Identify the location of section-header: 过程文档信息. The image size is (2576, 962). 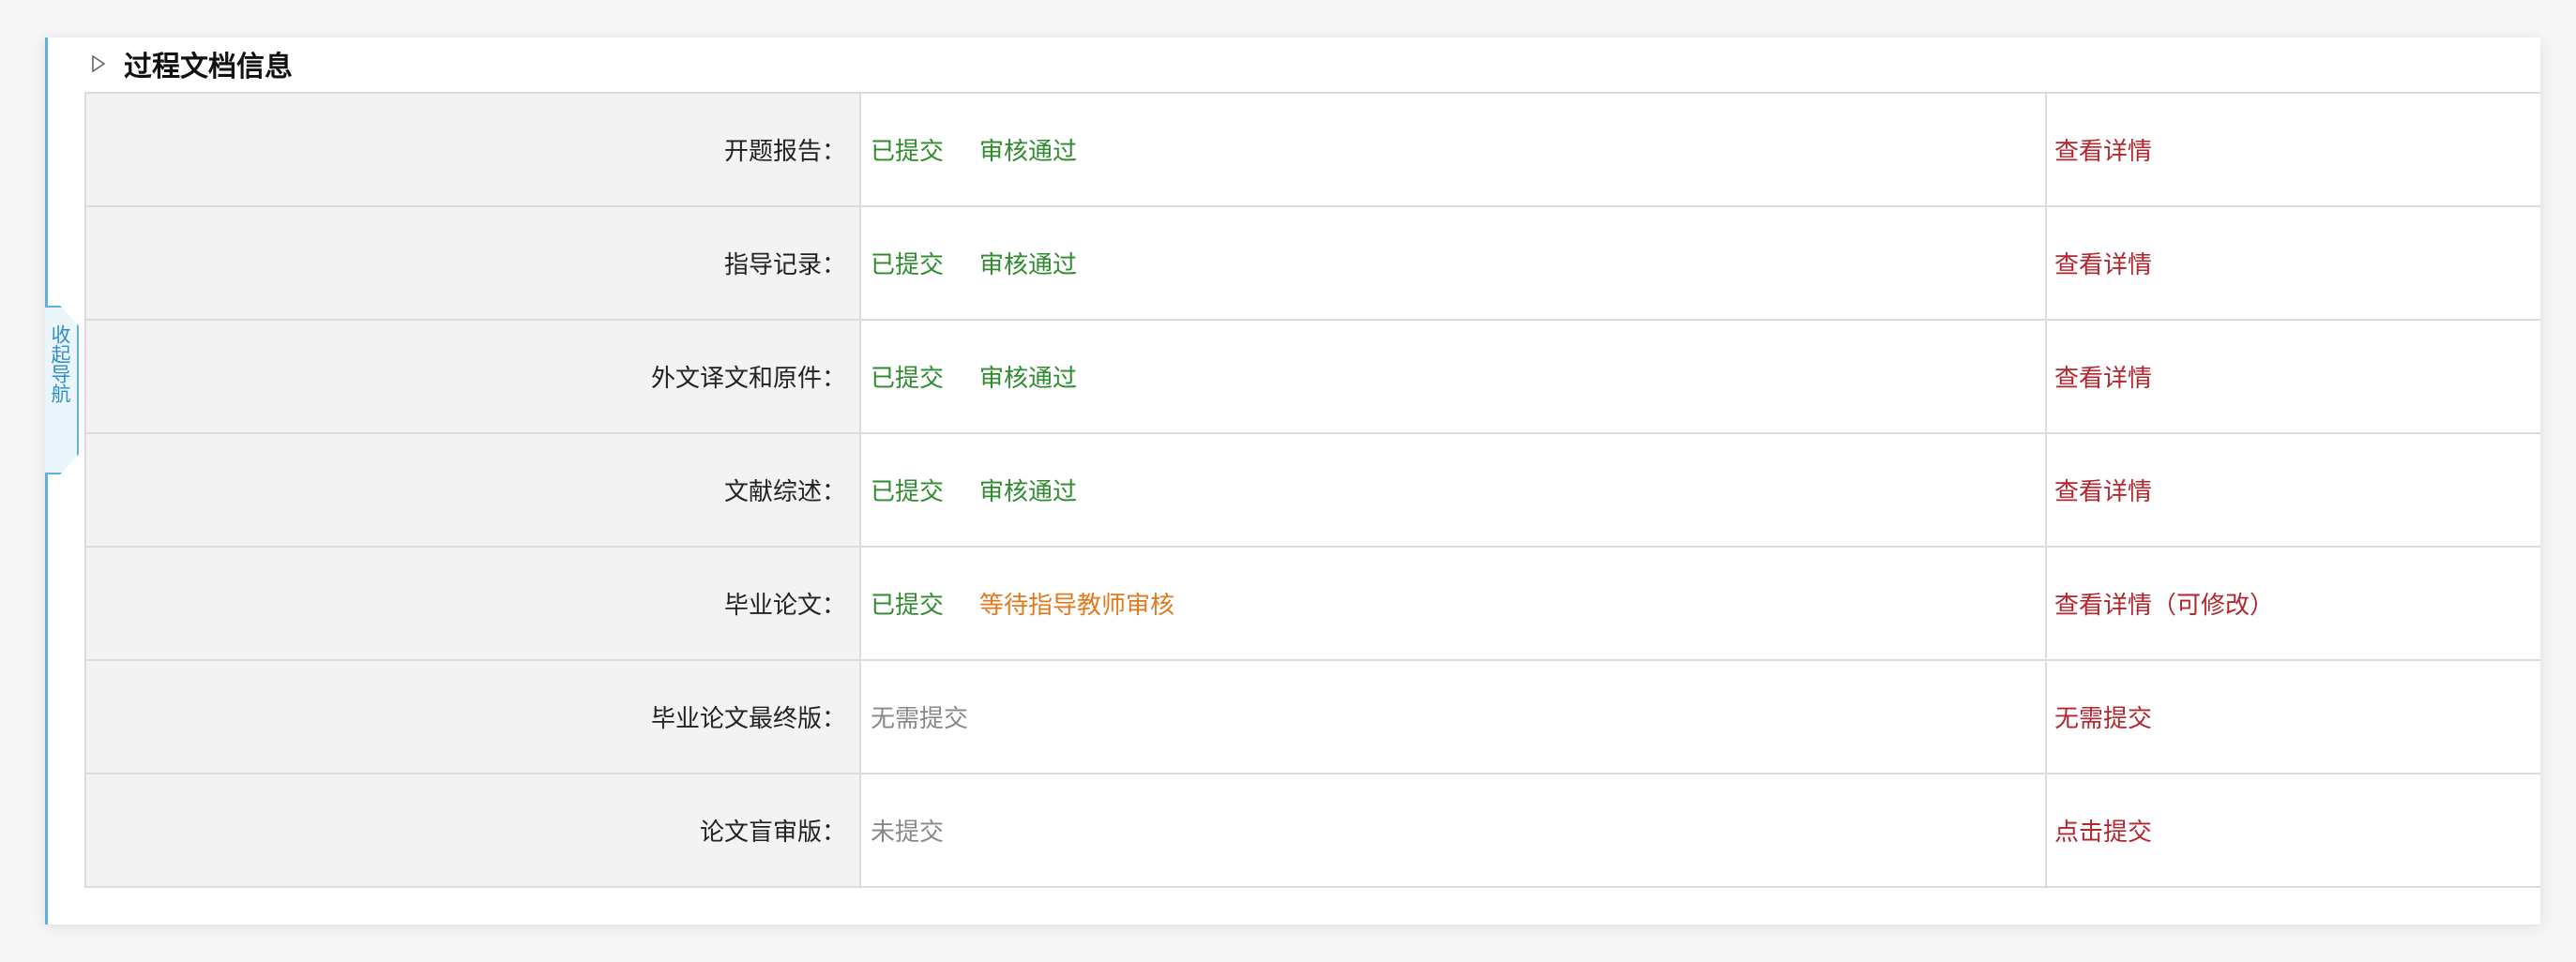
(192, 64).